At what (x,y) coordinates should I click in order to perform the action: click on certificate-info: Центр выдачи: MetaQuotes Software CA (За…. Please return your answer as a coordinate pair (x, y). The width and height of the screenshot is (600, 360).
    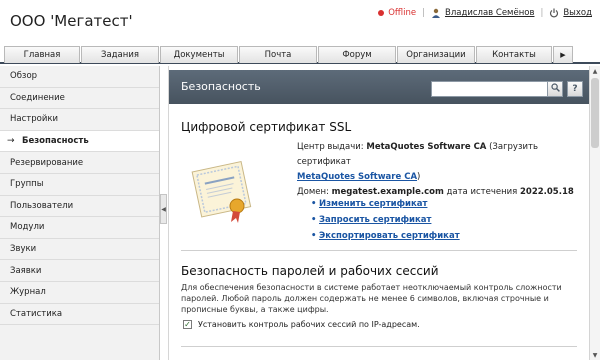
    Looking at the image, I should click on (437, 170).